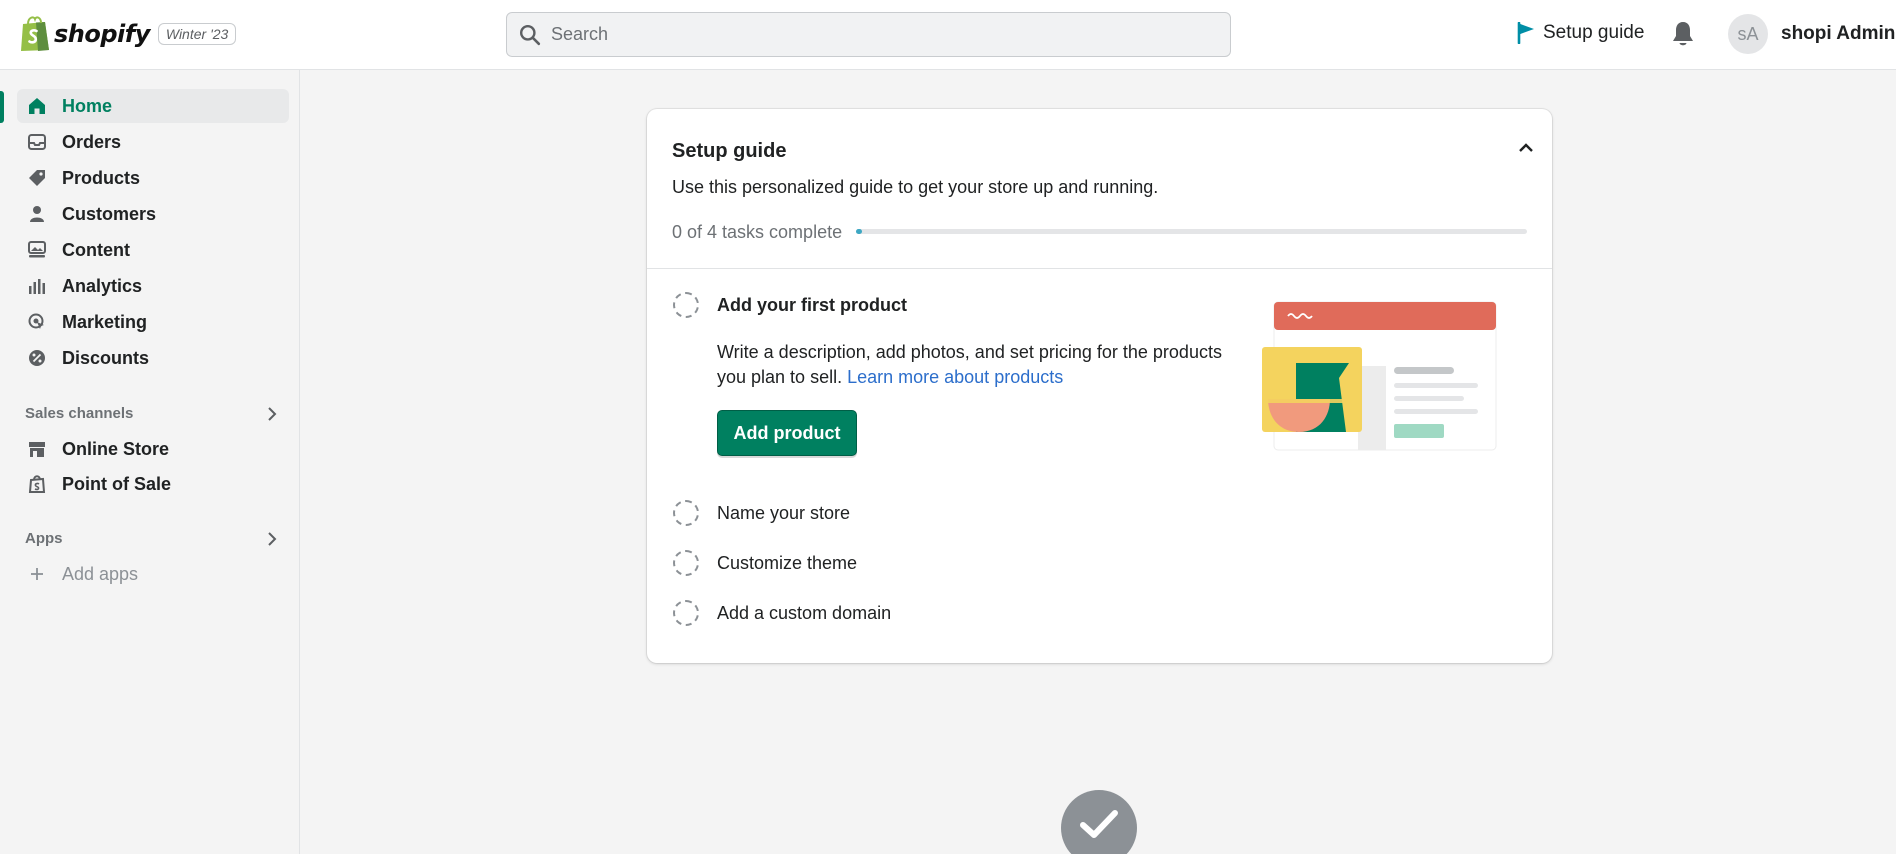  Describe the element at coordinates (859, 231) in the screenshot. I see `progress-fill` at that location.